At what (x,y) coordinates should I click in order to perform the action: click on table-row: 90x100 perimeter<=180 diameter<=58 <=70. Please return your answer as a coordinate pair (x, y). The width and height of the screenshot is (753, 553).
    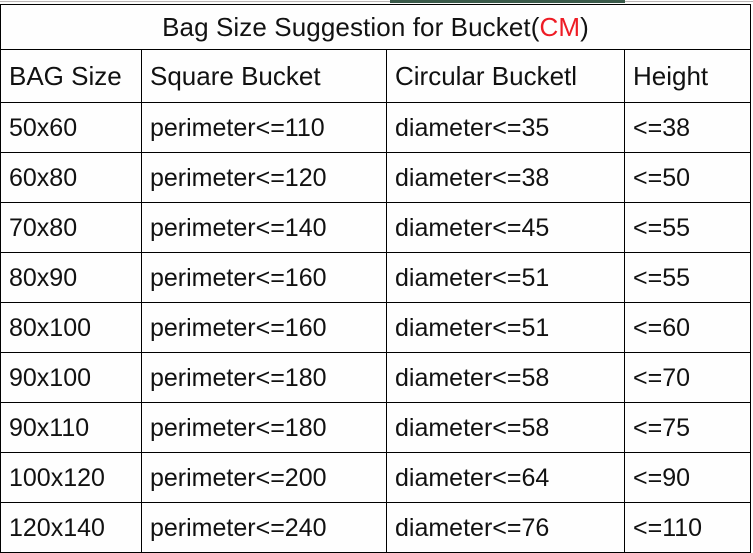
    Looking at the image, I should click on (376, 377).